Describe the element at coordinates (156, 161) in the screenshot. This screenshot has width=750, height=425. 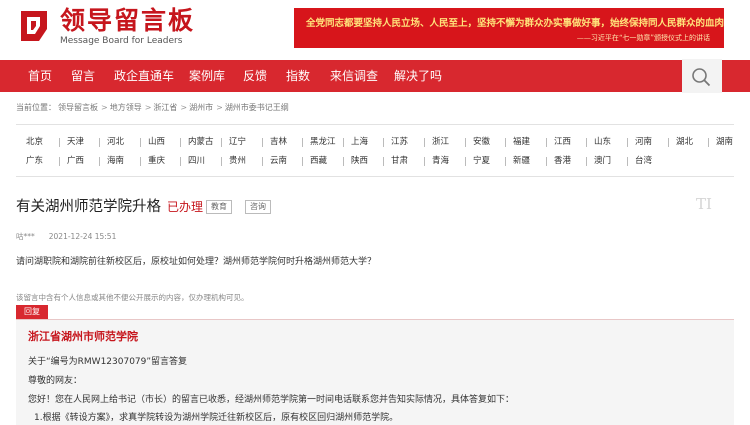
I see `province-link: 重庆` at that location.